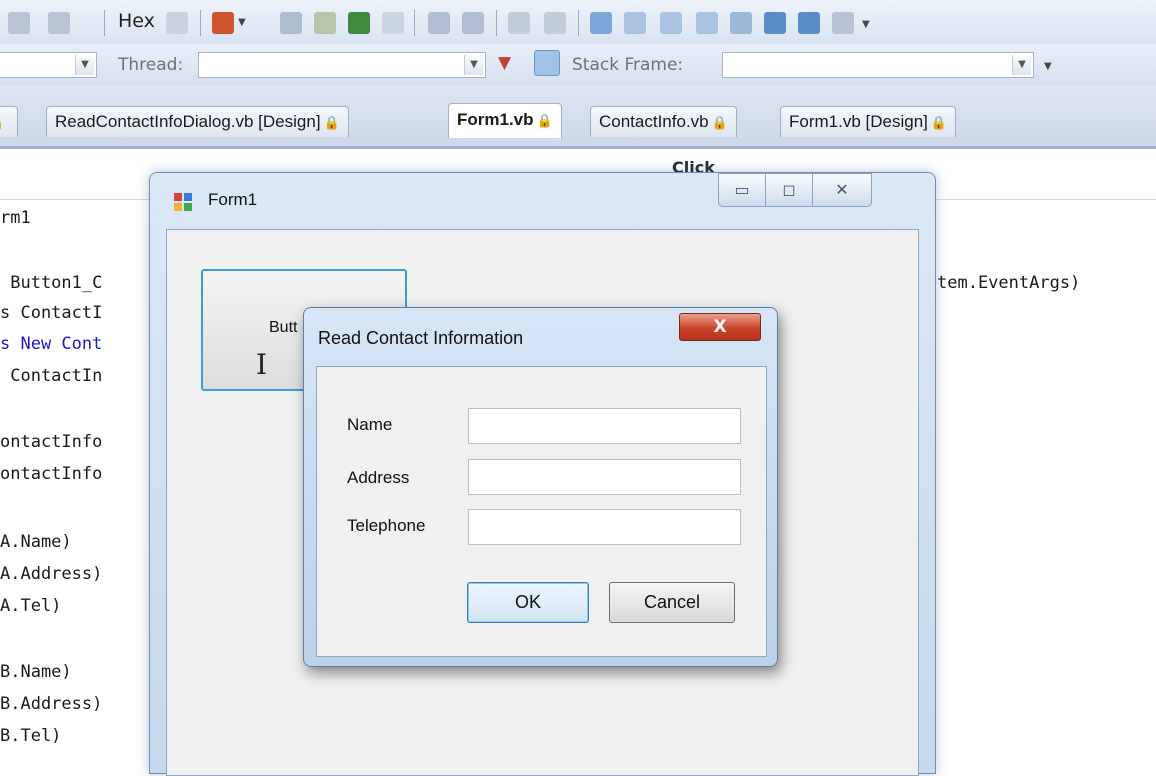 The width and height of the screenshot is (1156, 776). What do you see at coordinates (48, 65) in the screenshot?
I see `process-combo: ▼` at bounding box center [48, 65].